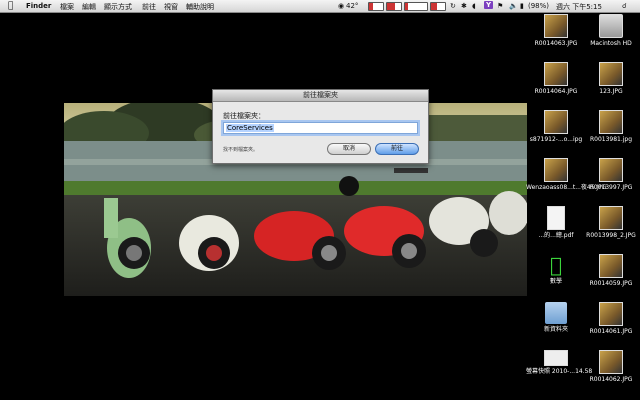  I want to click on desktop-icon-col1-6: 新資料夾, so click(556, 317).